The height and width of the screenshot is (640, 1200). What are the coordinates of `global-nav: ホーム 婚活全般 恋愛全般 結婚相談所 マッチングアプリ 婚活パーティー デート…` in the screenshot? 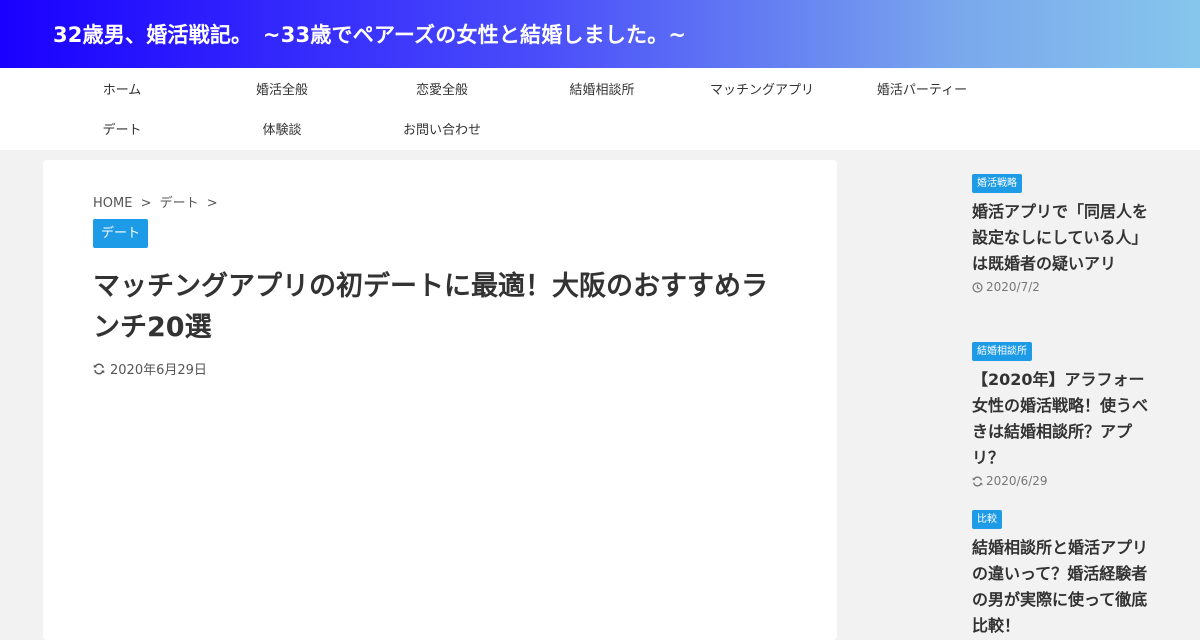 It's located at (600, 109).